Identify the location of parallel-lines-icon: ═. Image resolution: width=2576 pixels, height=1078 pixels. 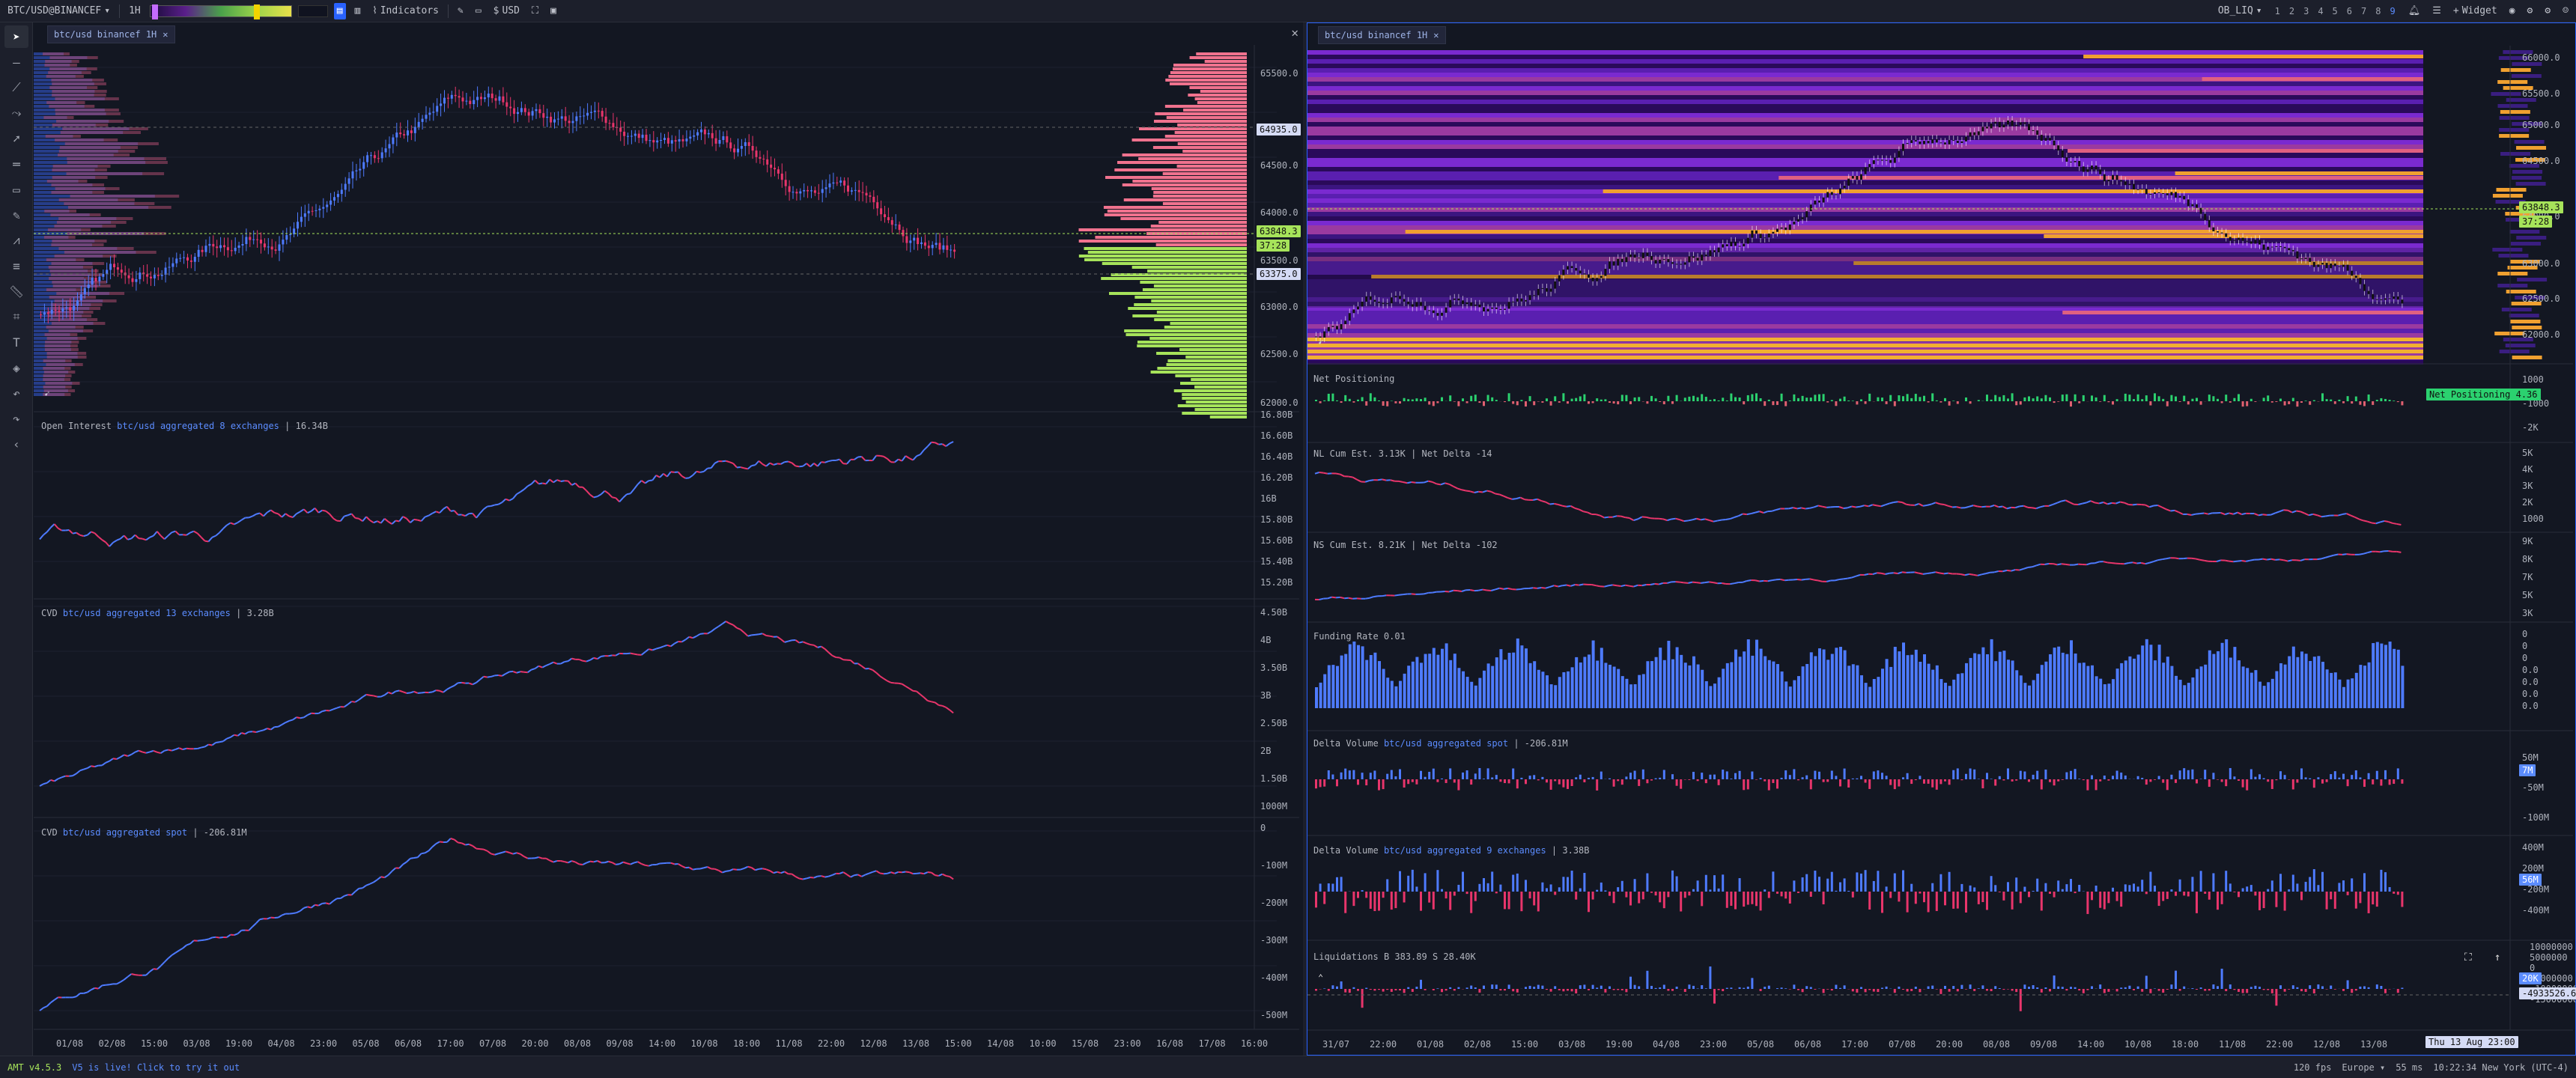
(16, 164).